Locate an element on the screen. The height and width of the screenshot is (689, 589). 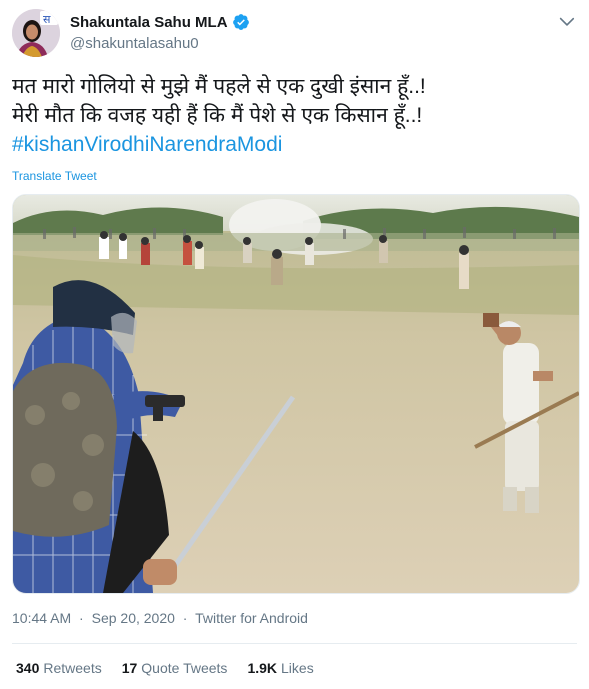
tweet-header: स Shakuntala Sahu MLA @shakuntalasahu0 is located at coordinates (294, 32).